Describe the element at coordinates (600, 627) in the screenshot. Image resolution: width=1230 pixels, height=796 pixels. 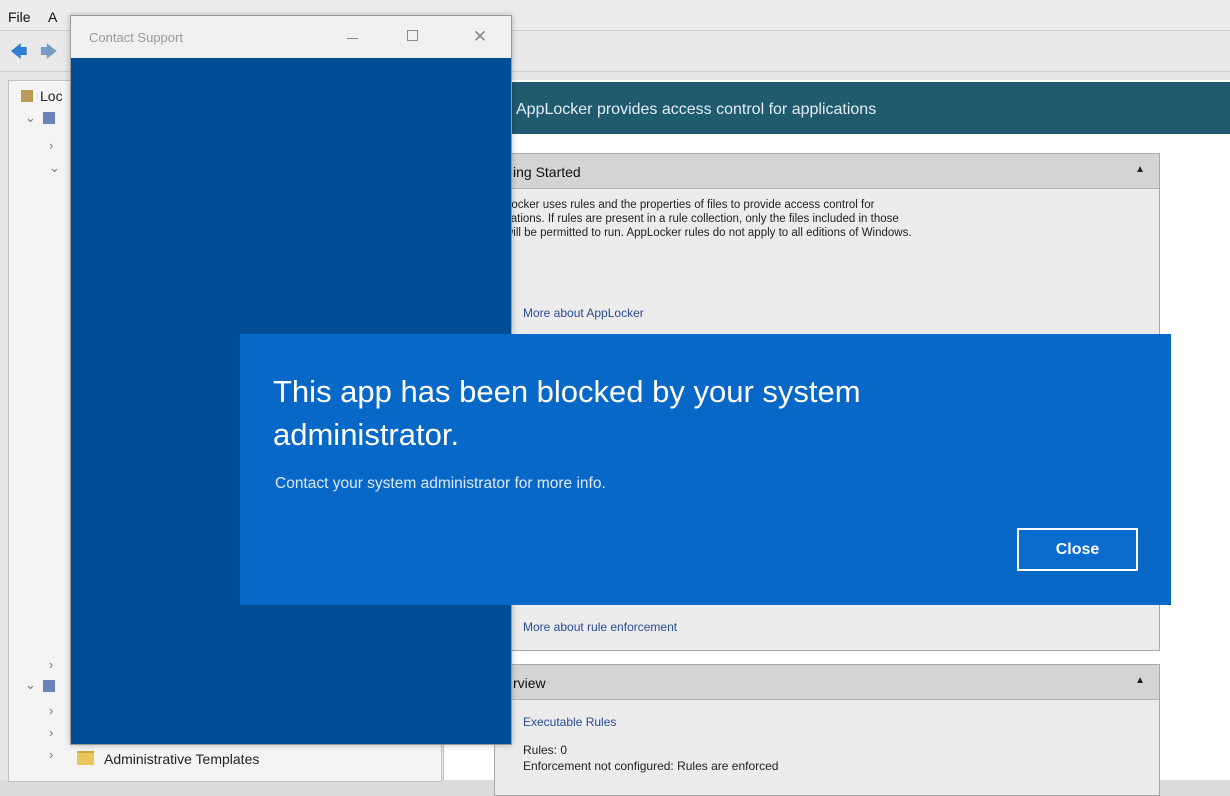
I see `more-about-rule-enforcement-link: More about rule enforcement` at that location.